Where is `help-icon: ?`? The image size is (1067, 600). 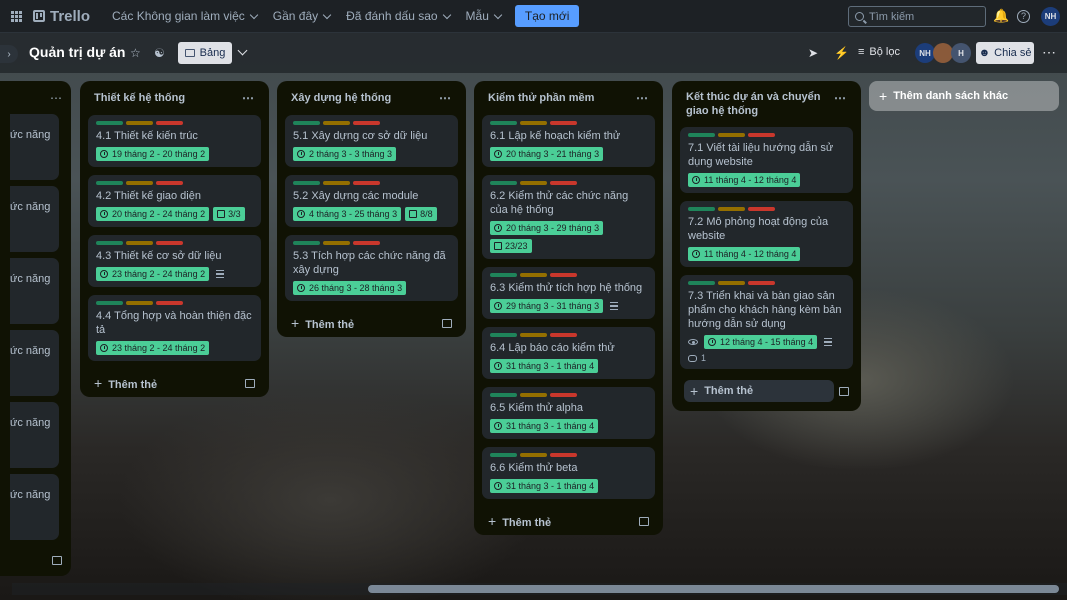 help-icon: ? is located at coordinates (1023, 16).